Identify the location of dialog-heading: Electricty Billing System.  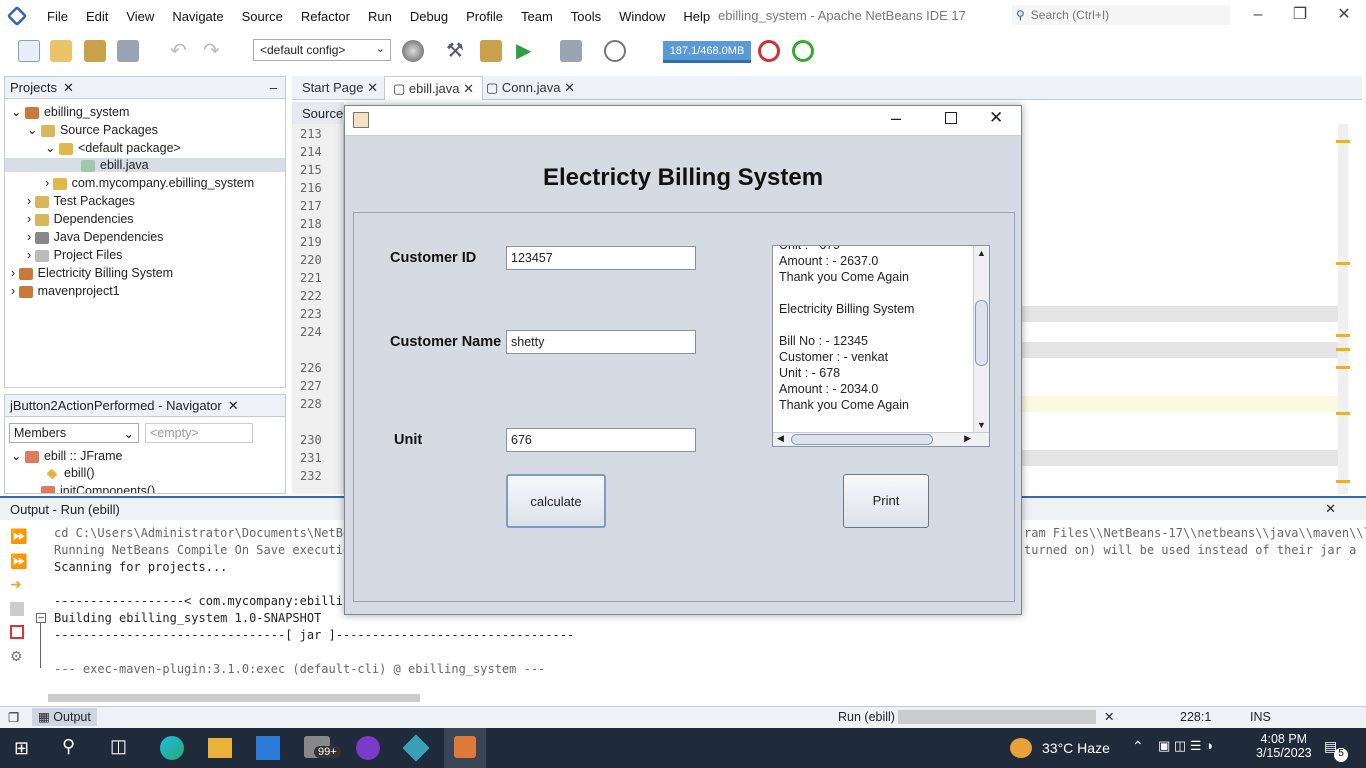
(683, 177).